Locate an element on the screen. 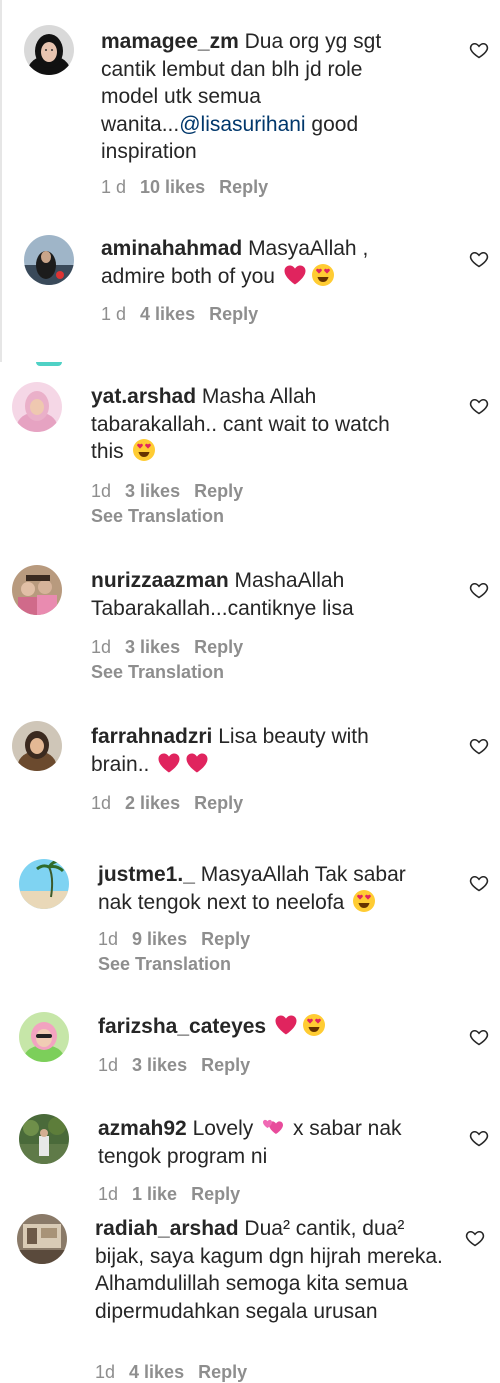  comment-meta: 1d 2 likes Reply is located at coordinates (174, 803).